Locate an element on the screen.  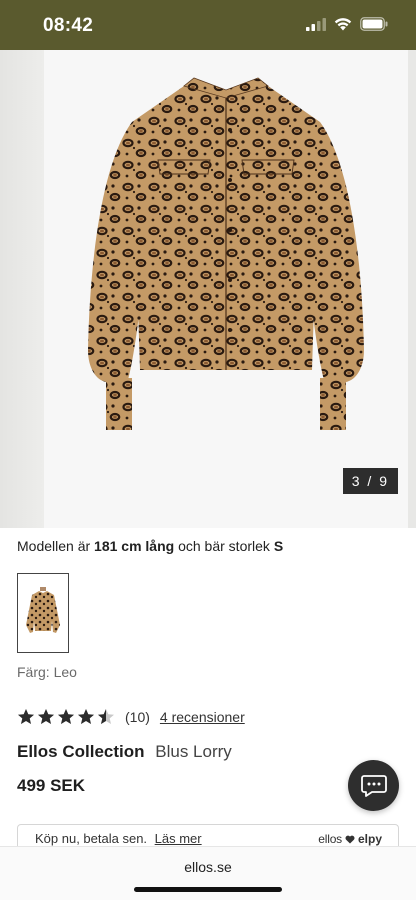
product-title: Ellos Collection Blus Lorry is located at coordinates (124, 752).